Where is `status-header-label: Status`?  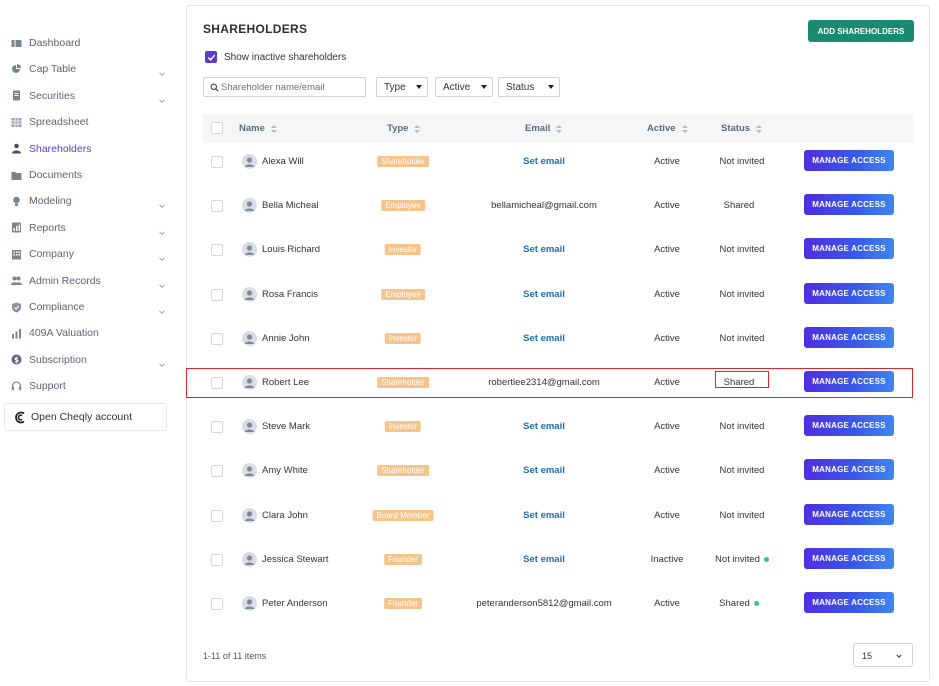
status-header-label: Status is located at coordinates (736, 128).